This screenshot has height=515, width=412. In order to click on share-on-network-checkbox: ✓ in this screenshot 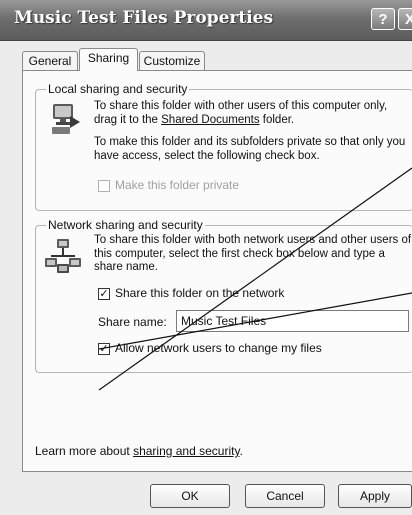, I will do `click(104, 294)`.